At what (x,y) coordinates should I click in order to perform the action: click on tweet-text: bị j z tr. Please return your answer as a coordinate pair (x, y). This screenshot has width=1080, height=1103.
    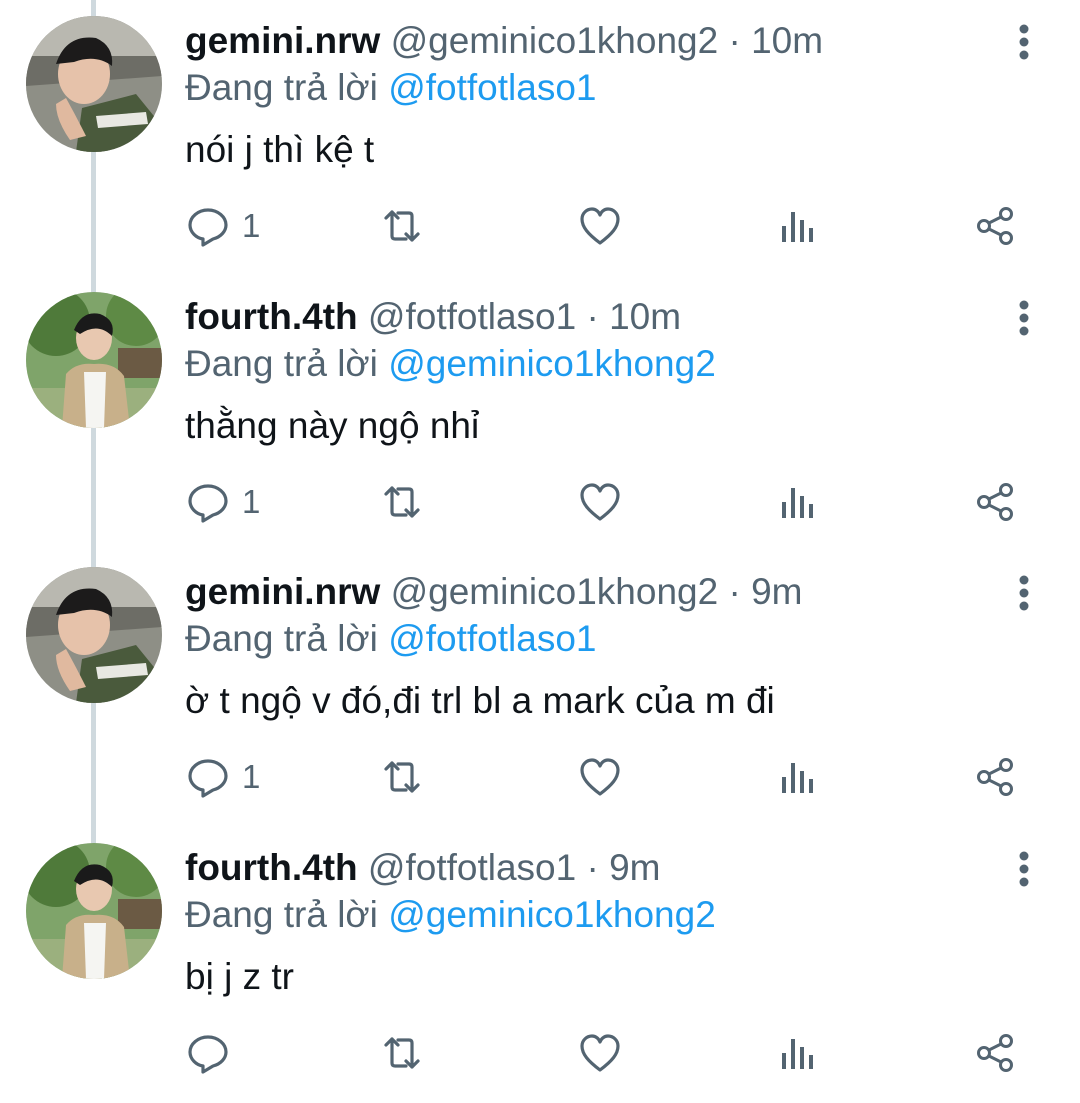
    Looking at the image, I should click on (239, 976).